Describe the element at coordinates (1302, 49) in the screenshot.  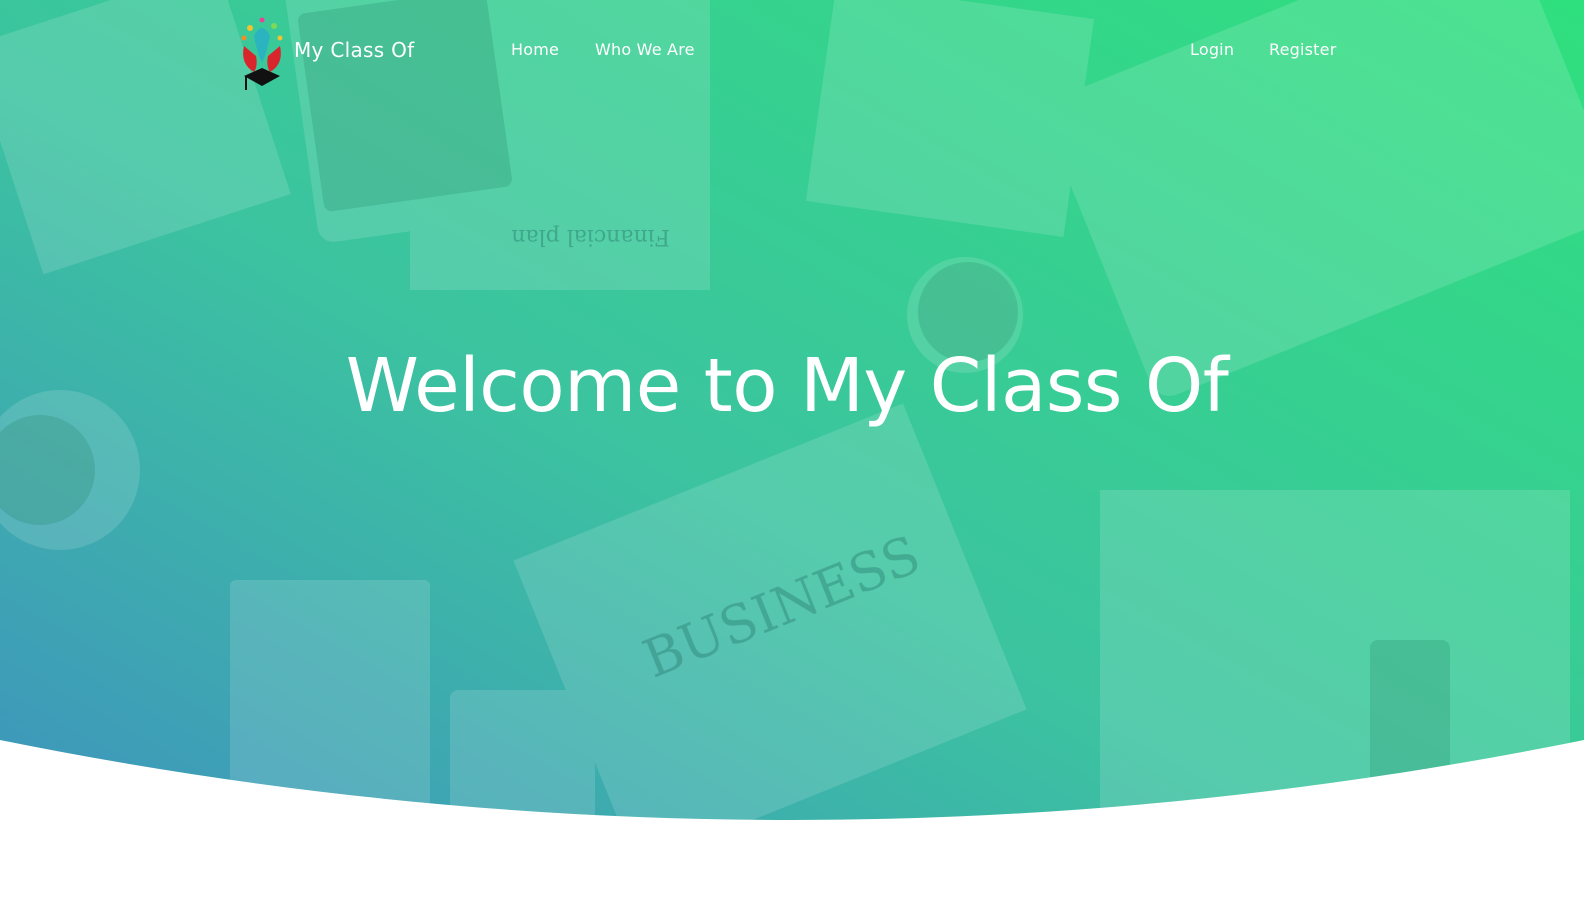
I see `nav-register-link: Register` at that location.